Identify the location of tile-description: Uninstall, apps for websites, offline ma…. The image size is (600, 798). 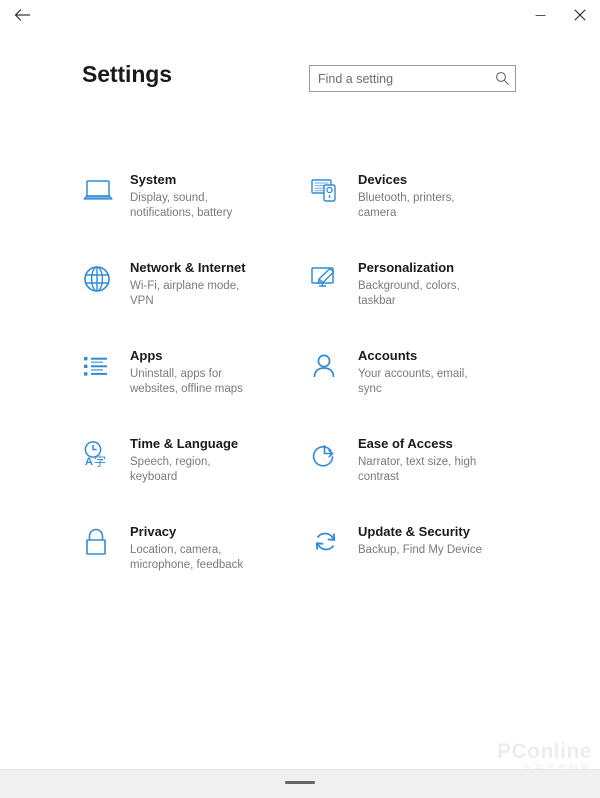
(186, 381).